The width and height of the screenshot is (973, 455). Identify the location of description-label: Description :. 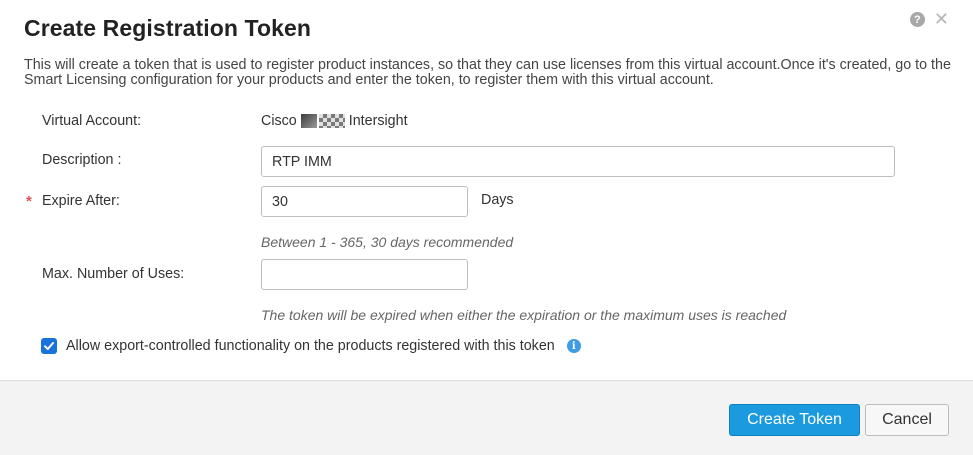
(82, 160).